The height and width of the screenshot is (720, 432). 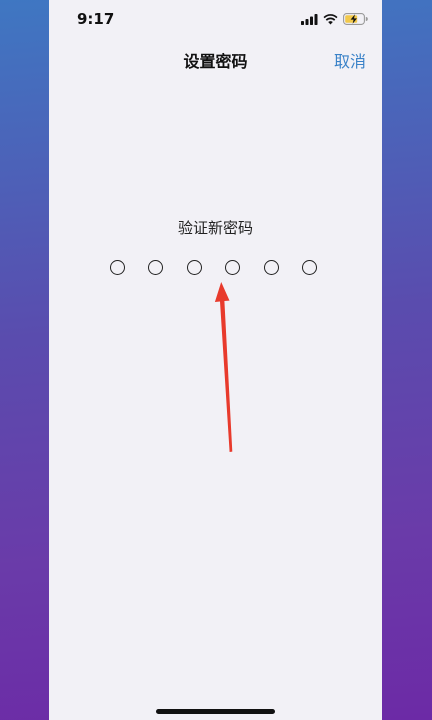 I want to click on red-arrow-icon, so click(x=223, y=367).